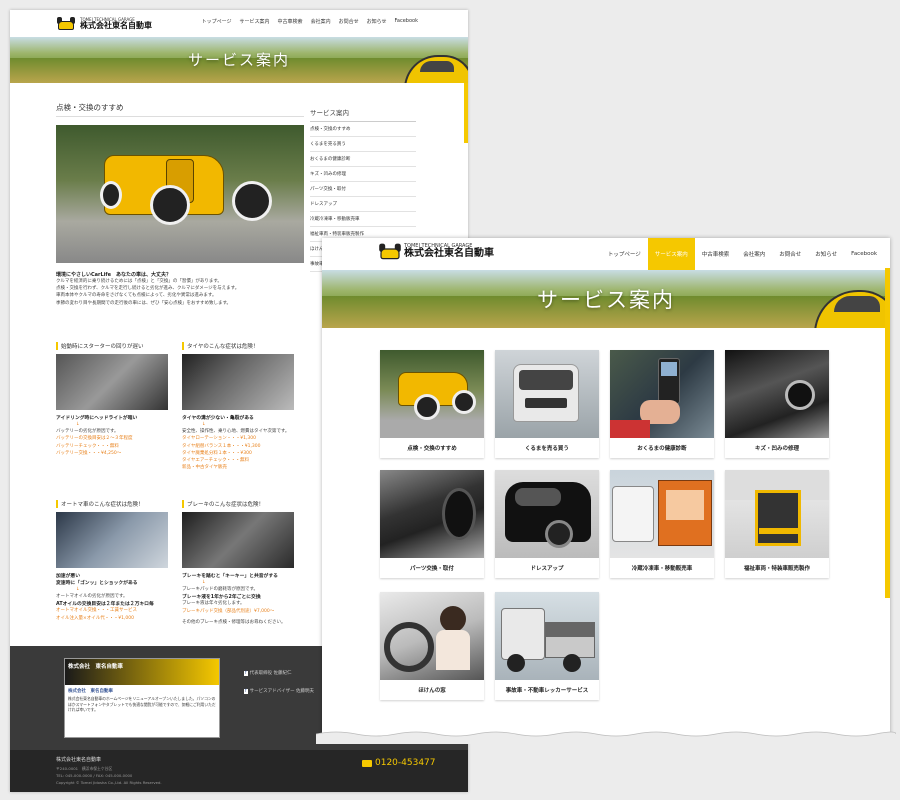  Describe the element at coordinates (94, 775) in the screenshot. I see `footer-tel: TEL: 045-000-0000 / FAX: 045-000-0000` at that location.